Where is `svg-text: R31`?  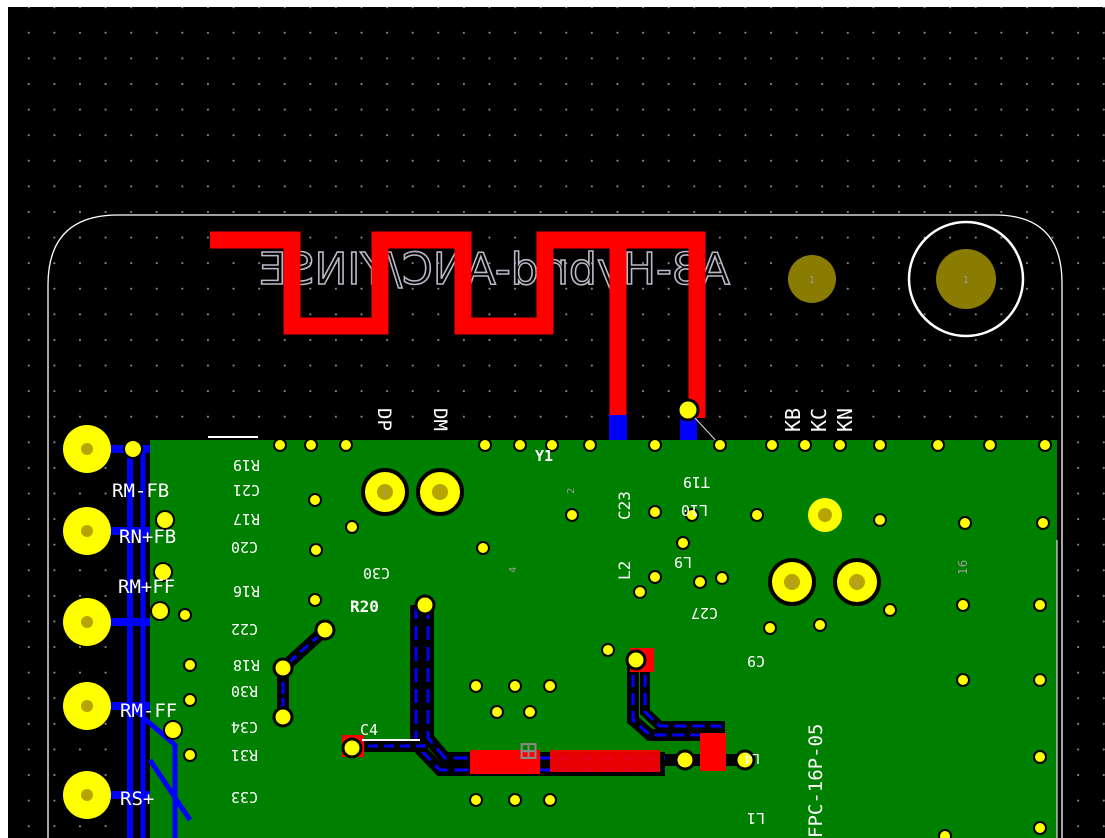
svg-text: R31 is located at coordinates (244, 755).